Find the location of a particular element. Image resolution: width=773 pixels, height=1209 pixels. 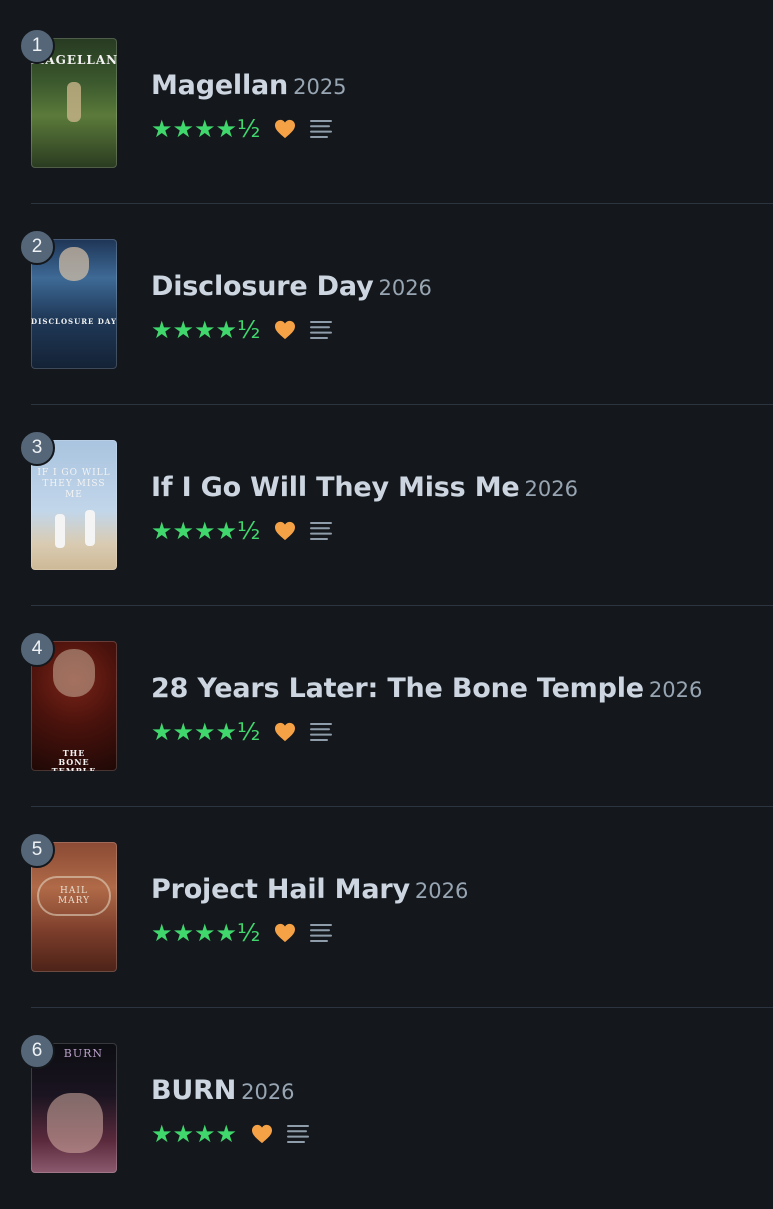

film-meta: ★★★★ is located at coordinates (230, 1134).